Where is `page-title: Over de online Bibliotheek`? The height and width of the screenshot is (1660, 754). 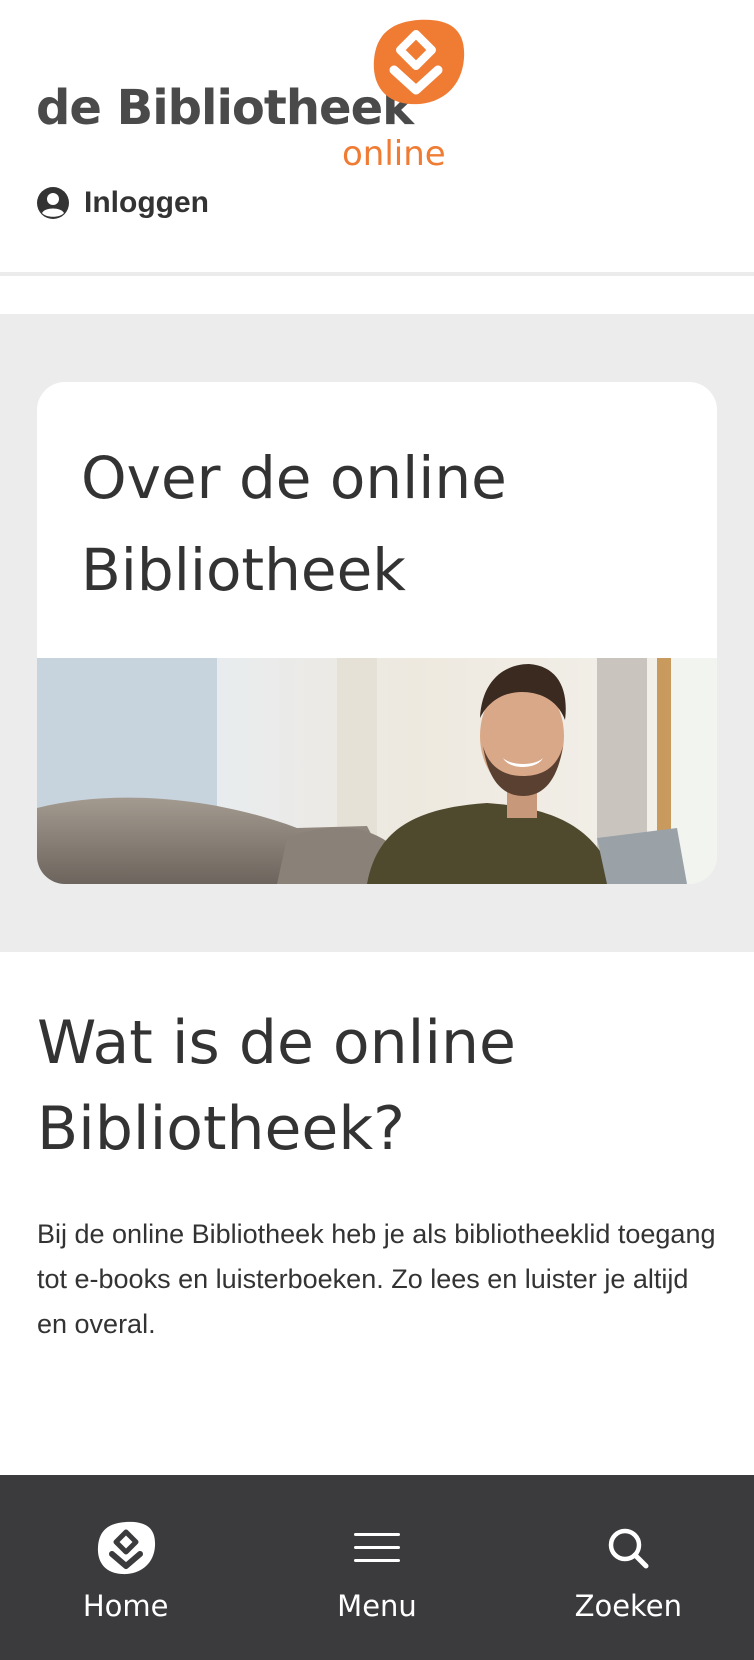 page-title: Over de online Bibliotheek is located at coordinates (294, 524).